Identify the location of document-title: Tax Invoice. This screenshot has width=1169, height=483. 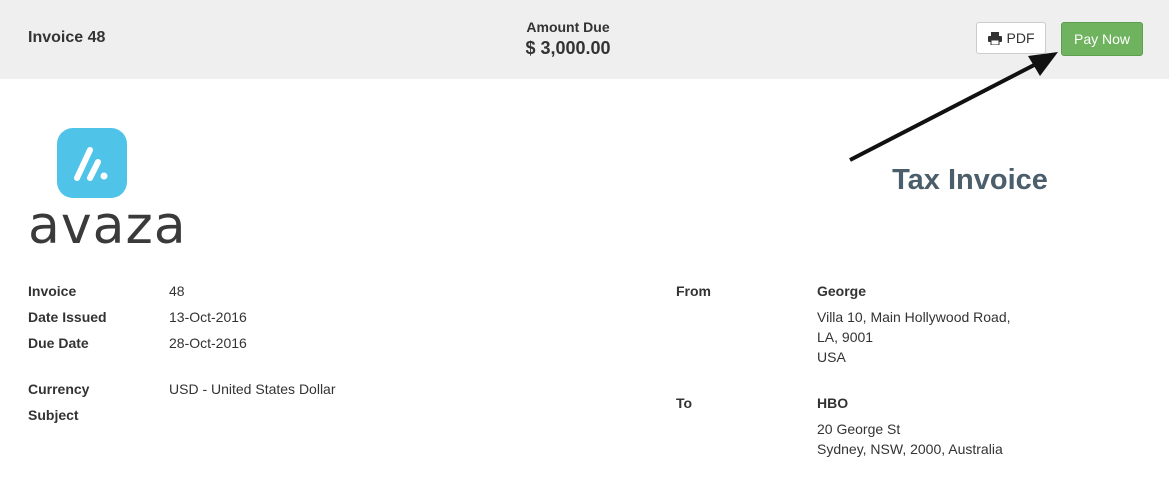
(970, 180).